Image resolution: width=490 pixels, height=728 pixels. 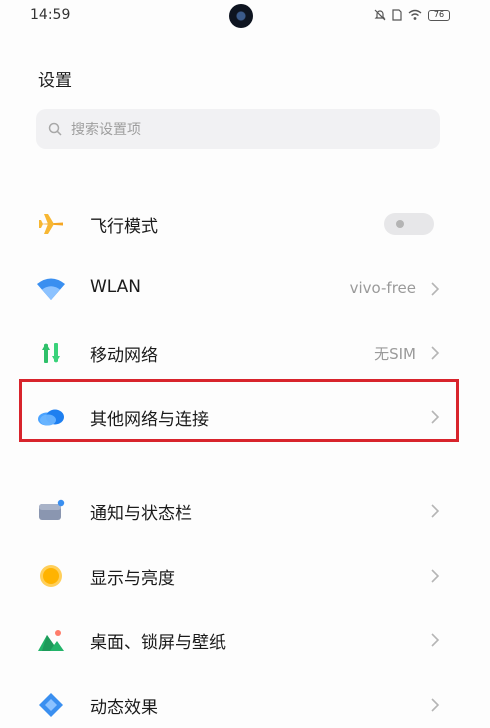 I want to click on silent-icon, so click(x=380, y=15).